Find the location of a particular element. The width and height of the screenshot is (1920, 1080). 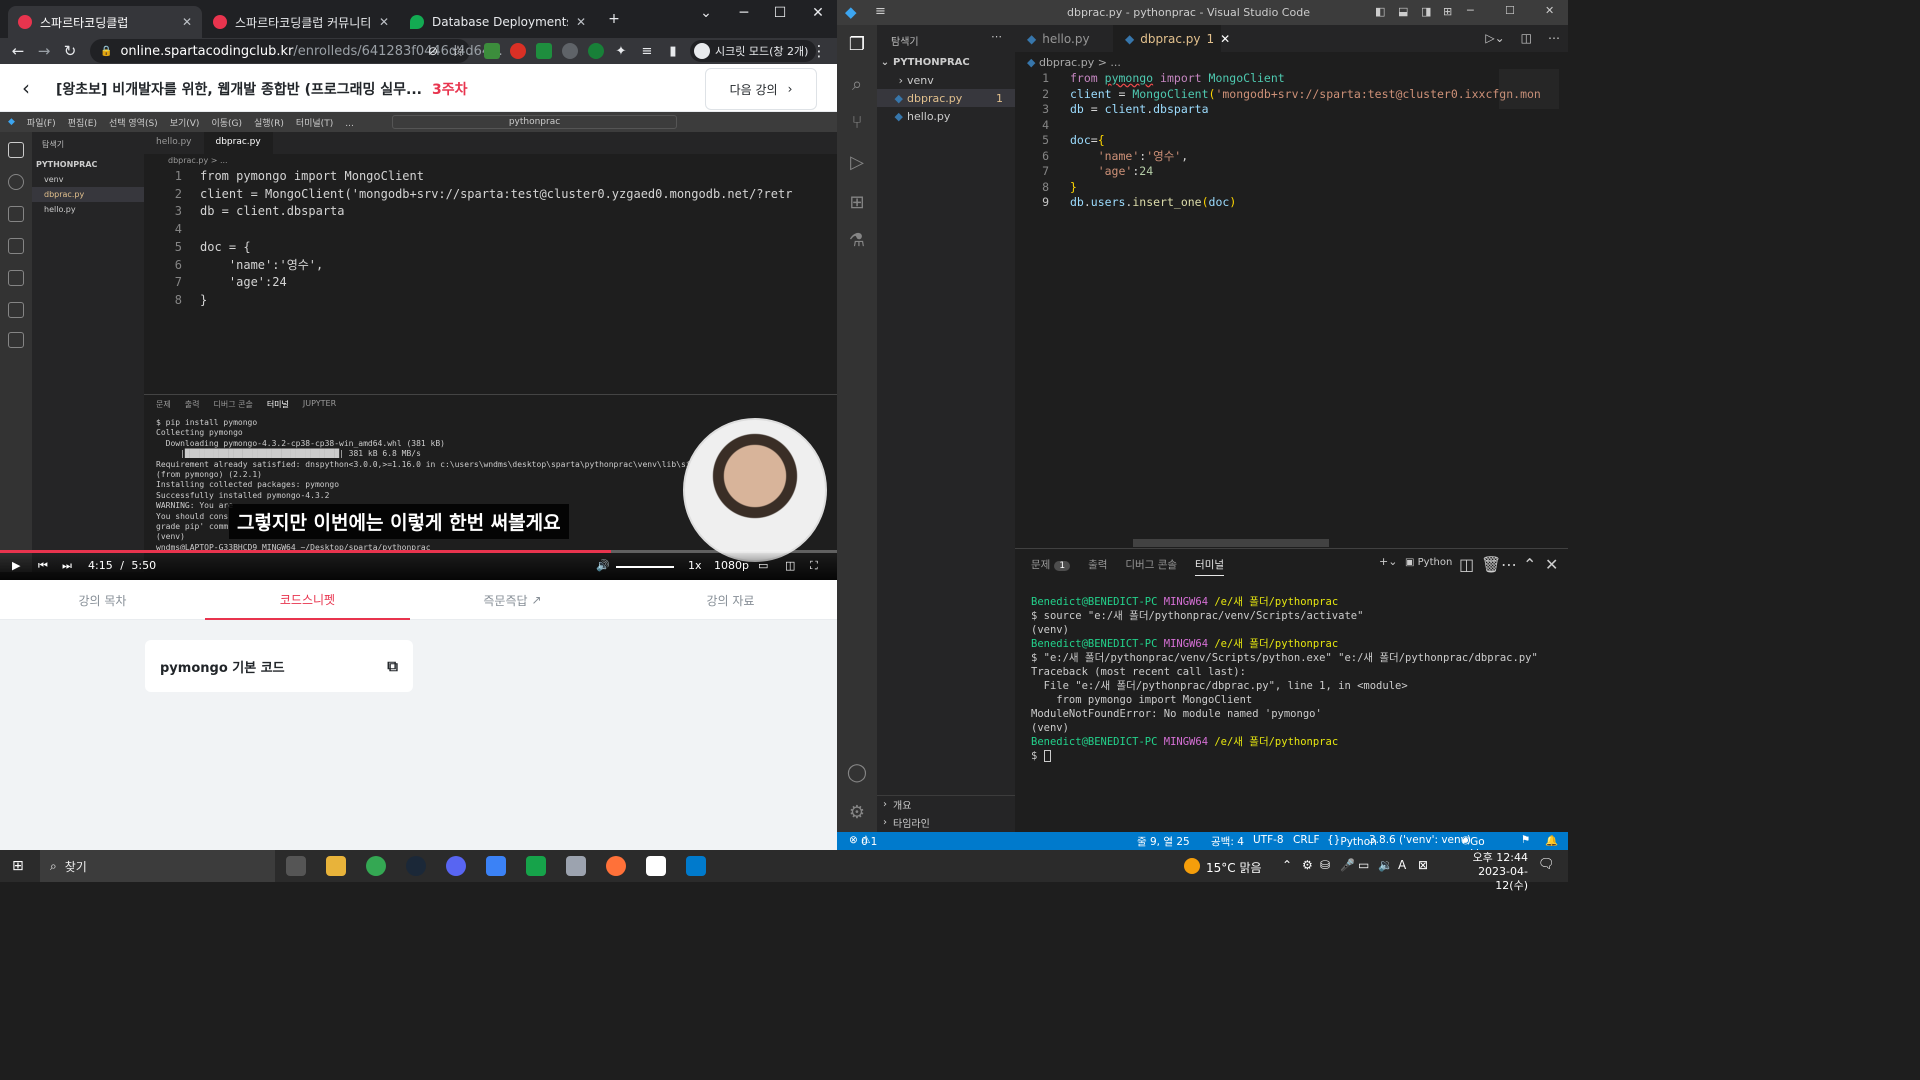

encoding: UTF-8 is located at coordinates (1268, 840).